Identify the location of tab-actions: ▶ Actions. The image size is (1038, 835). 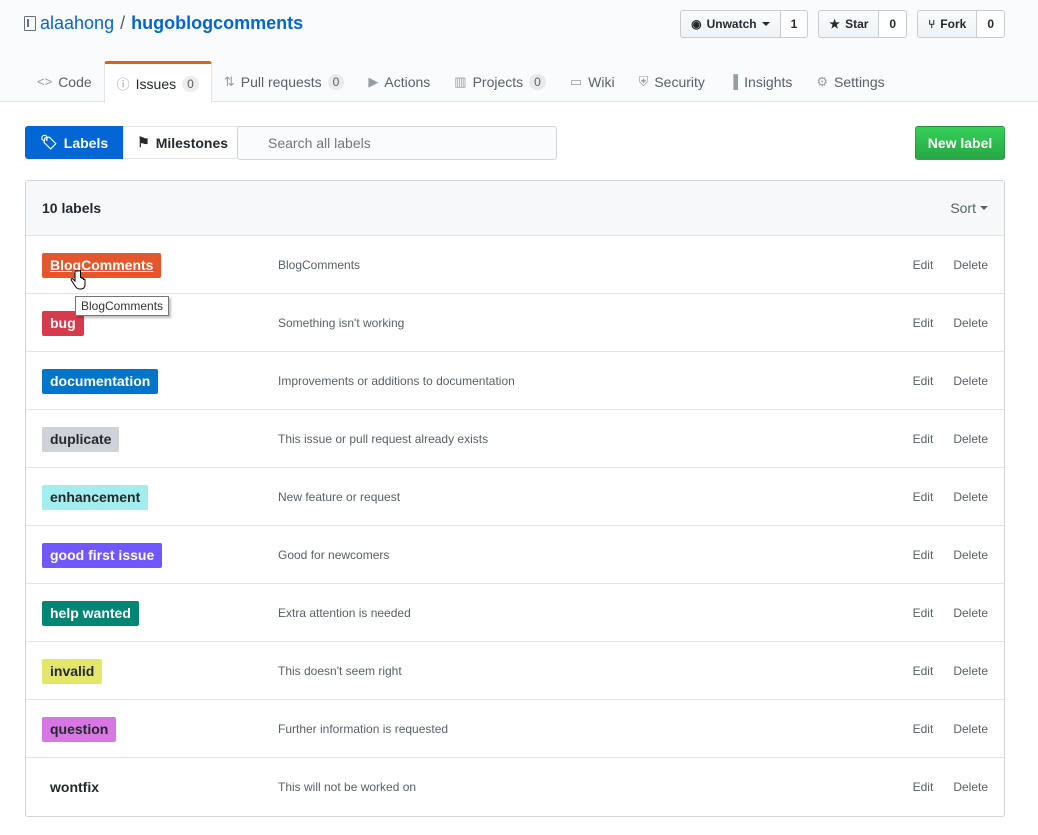
(399, 81).